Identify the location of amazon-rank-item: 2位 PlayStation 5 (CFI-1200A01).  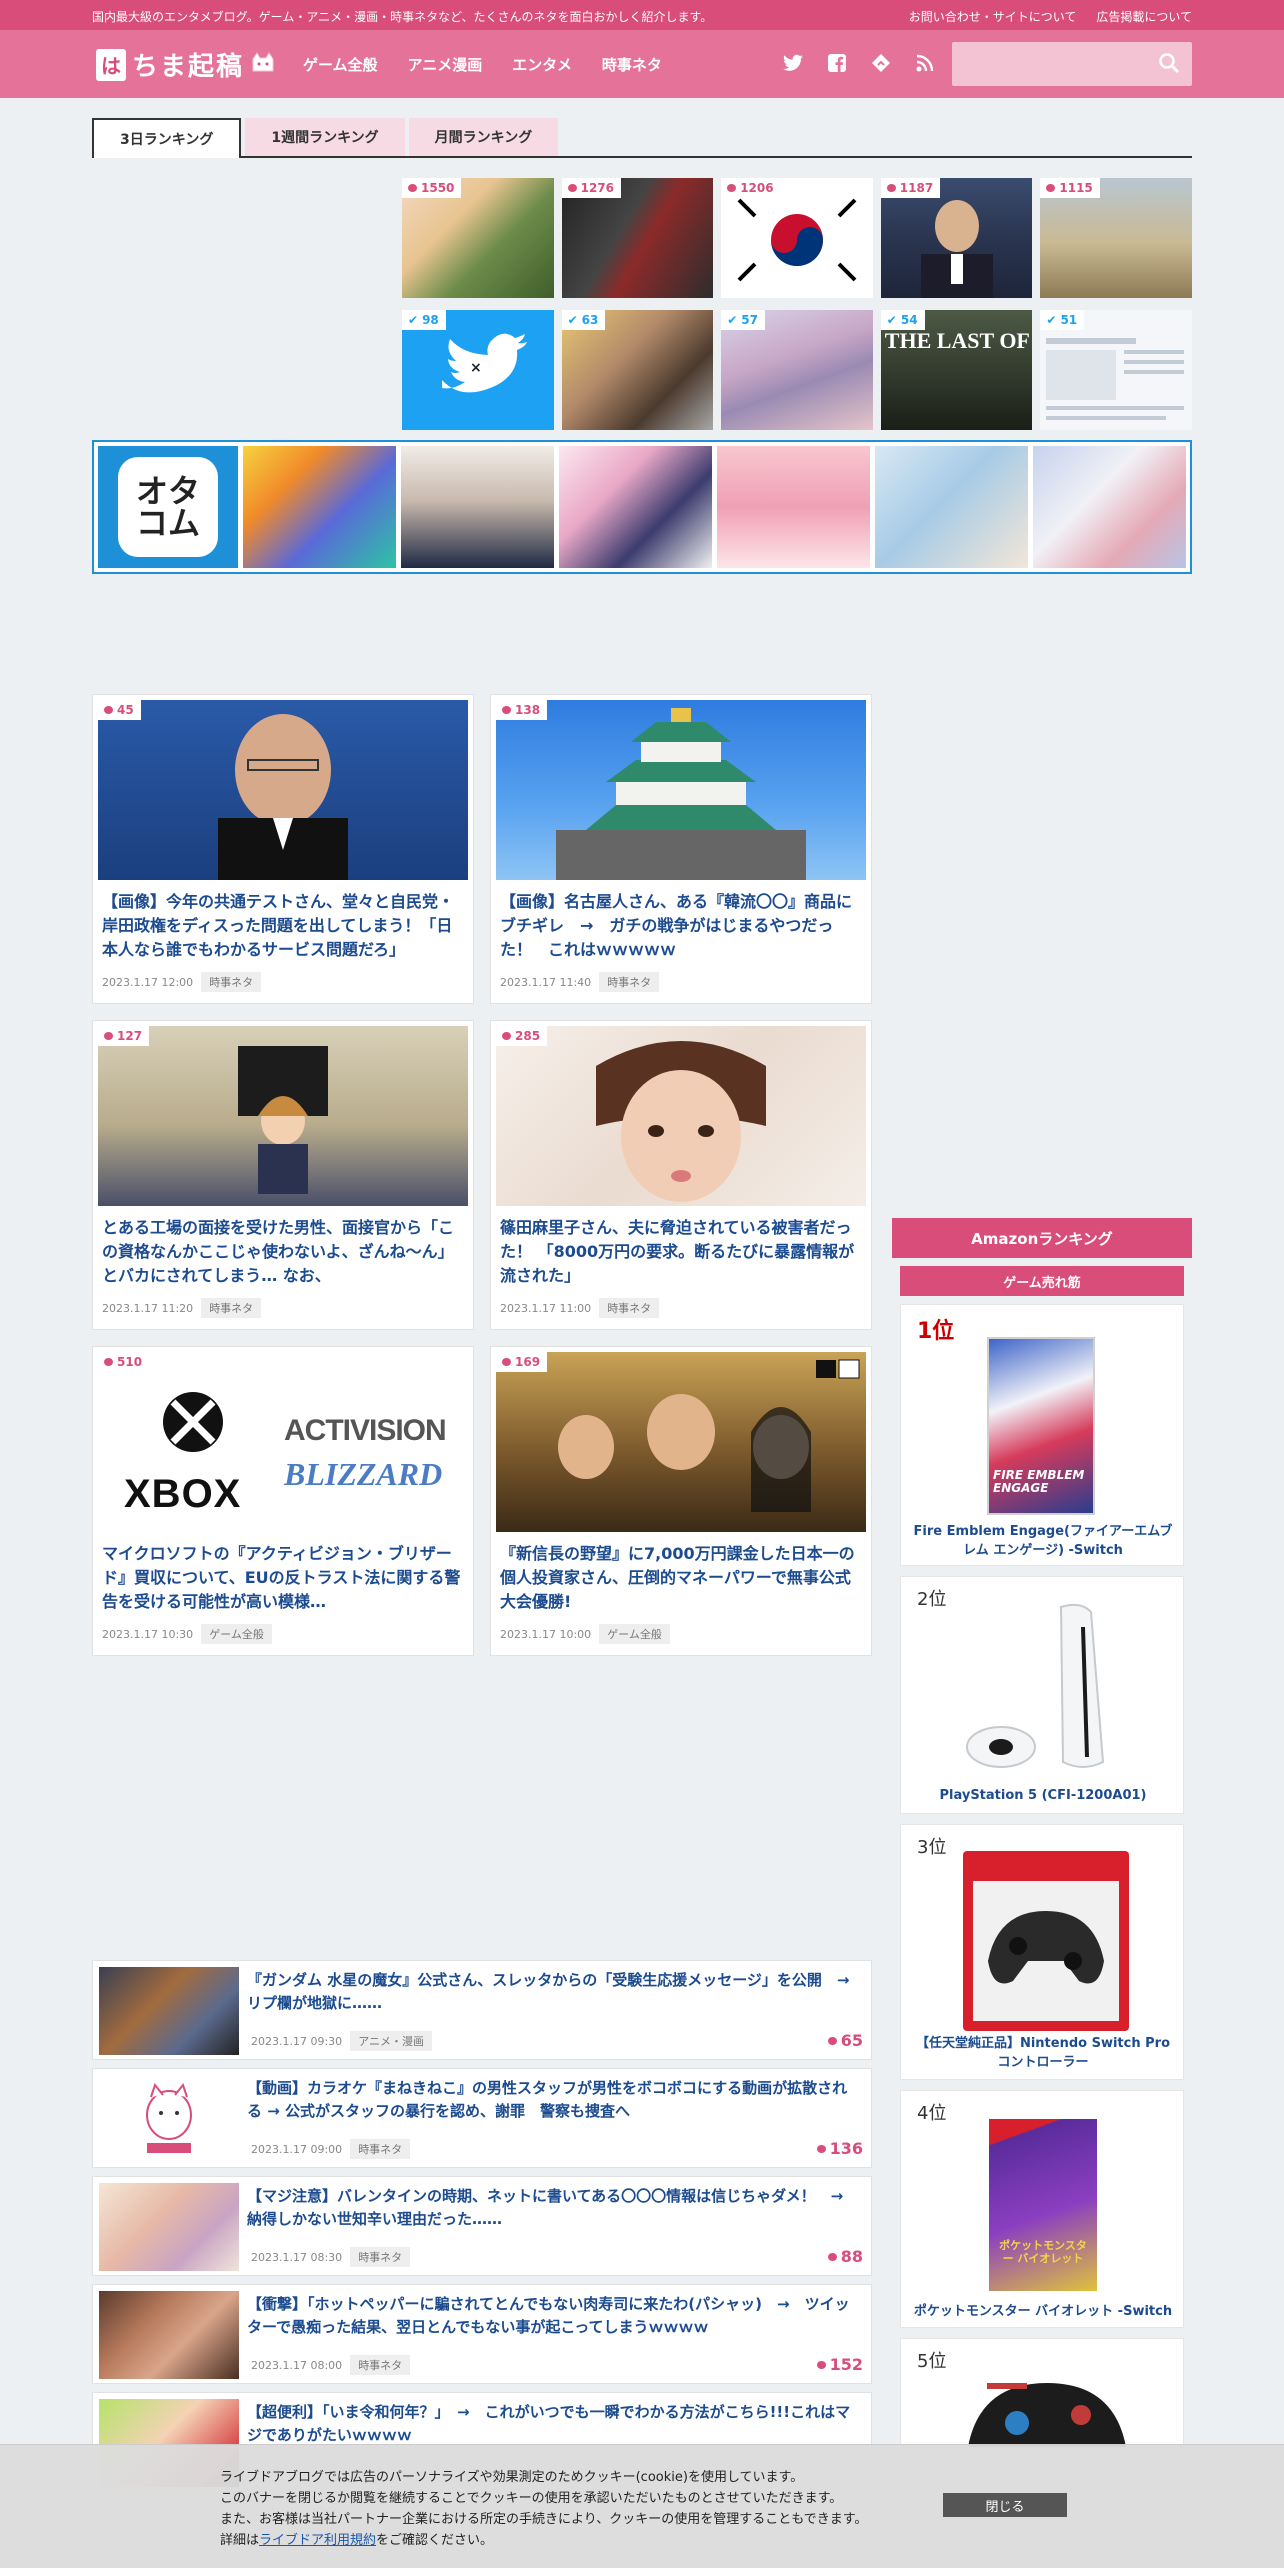
(1042, 1695).